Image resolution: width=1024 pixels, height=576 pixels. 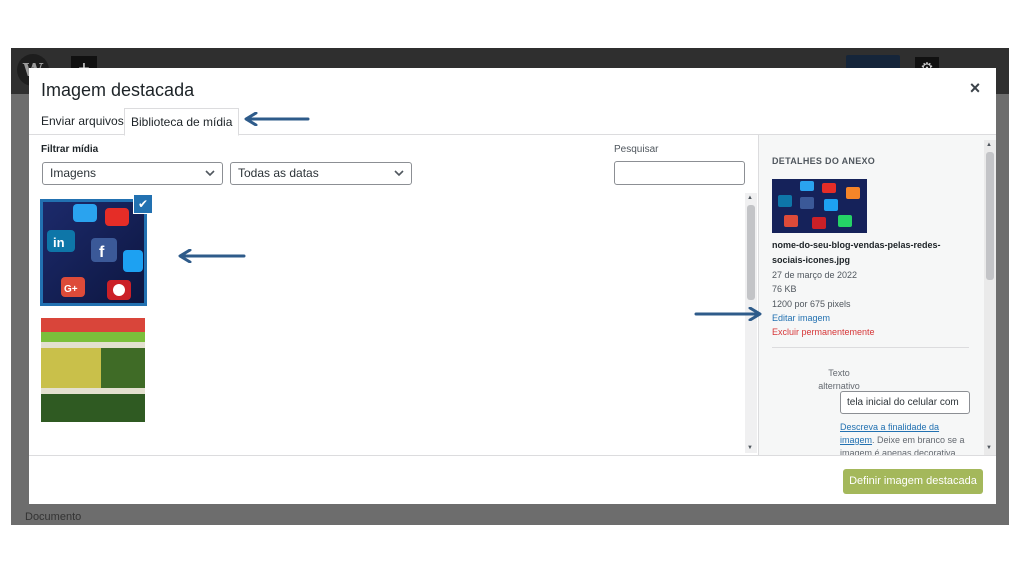 What do you see at coordinates (823, 332) in the screenshot?
I see `delete-permanently-link: Excluir permanentemente` at bounding box center [823, 332].